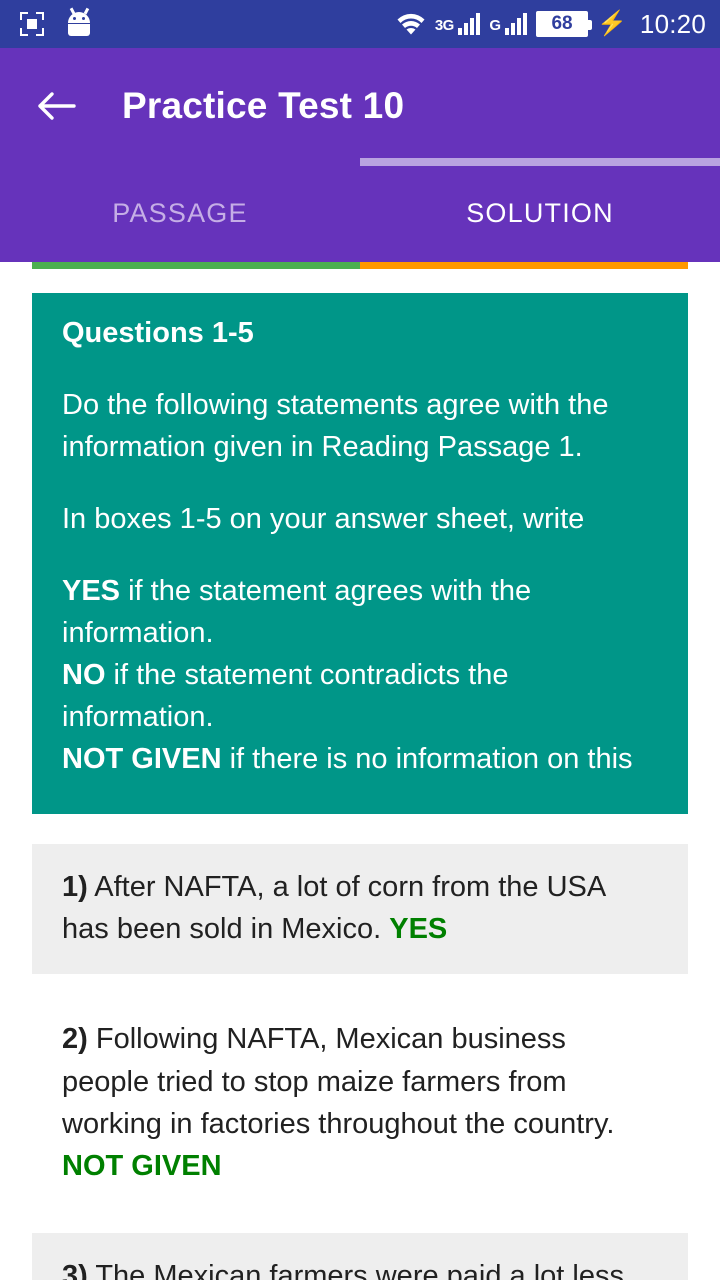 The height and width of the screenshot is (1280, 720). What do you see at coordinates (418, 929) in the screenshot?
I see `question-answer-1: YES` at bounding box center [418, 929].